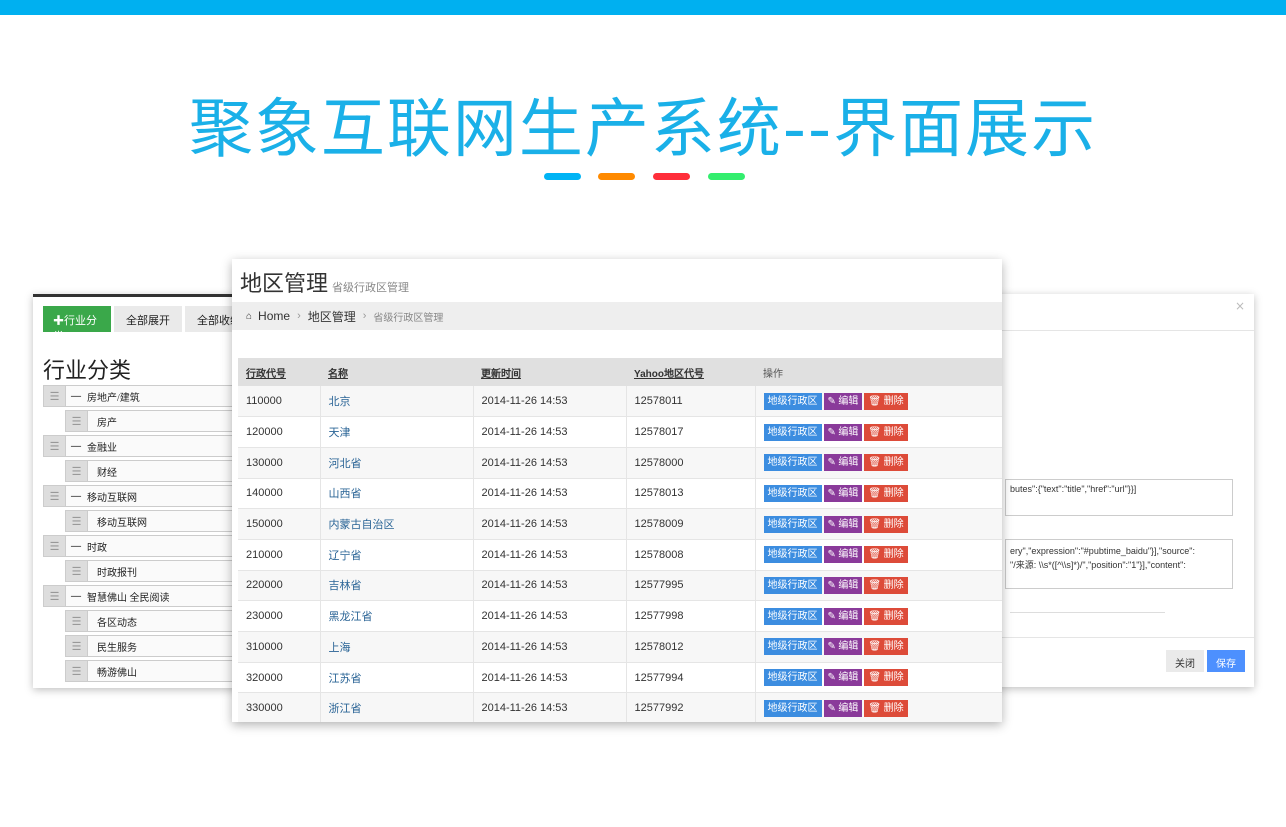  Describe the element at coordinates (1226, 661) in the screenshot. I see `modal-save-button: 保存` at that location.